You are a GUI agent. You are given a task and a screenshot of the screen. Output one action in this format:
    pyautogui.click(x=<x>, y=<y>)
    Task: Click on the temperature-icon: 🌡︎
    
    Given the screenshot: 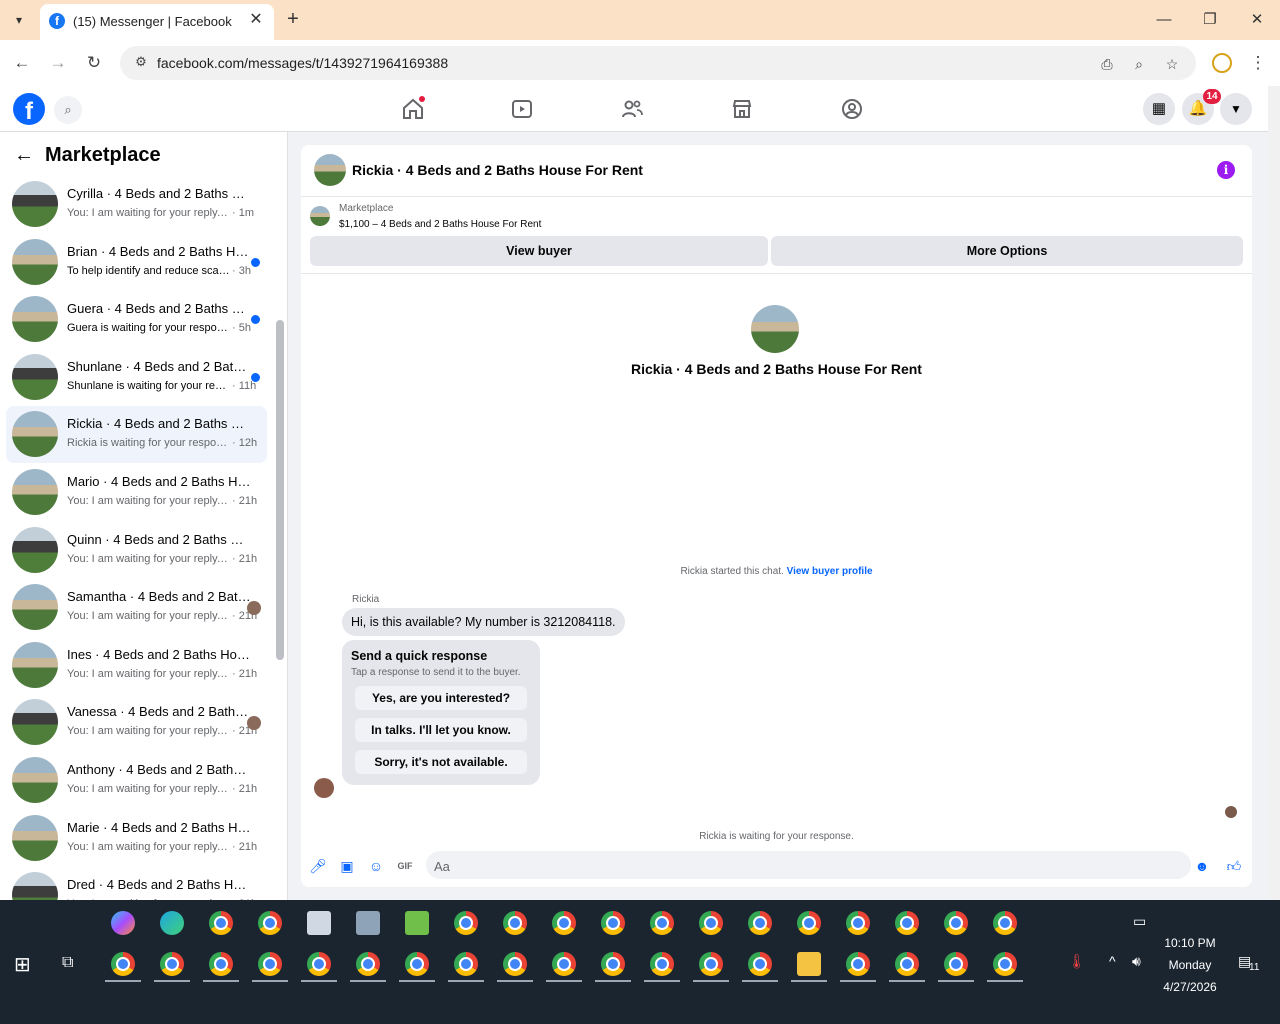 What is the action you would take?
    pyautogui.click(x=1077, y=961)
    